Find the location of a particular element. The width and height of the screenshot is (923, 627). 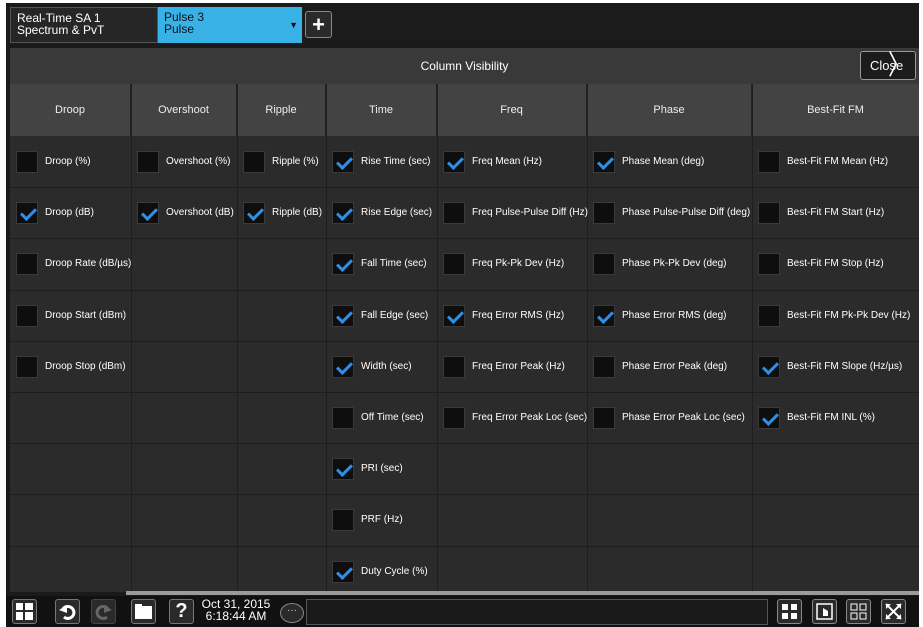

touch-icon is located at coordinates (824, 611).